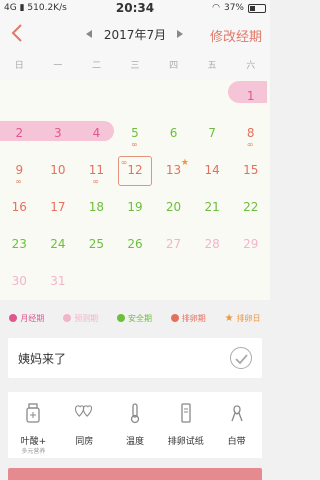 This screenshot has height=480, width=320. I want to click on weekday-label: 五, so click(212, 66).